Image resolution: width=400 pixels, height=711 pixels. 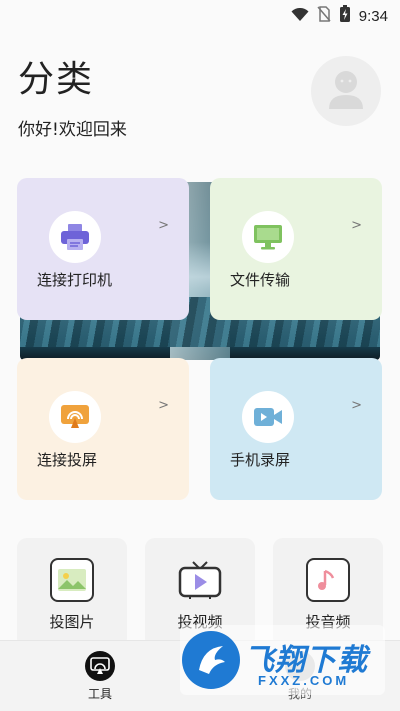 What do you see at coordinates (304, 680) in the screenshot?
I see `watermark-subtext: FXXZ.COM` at bounding box center [304, 680].